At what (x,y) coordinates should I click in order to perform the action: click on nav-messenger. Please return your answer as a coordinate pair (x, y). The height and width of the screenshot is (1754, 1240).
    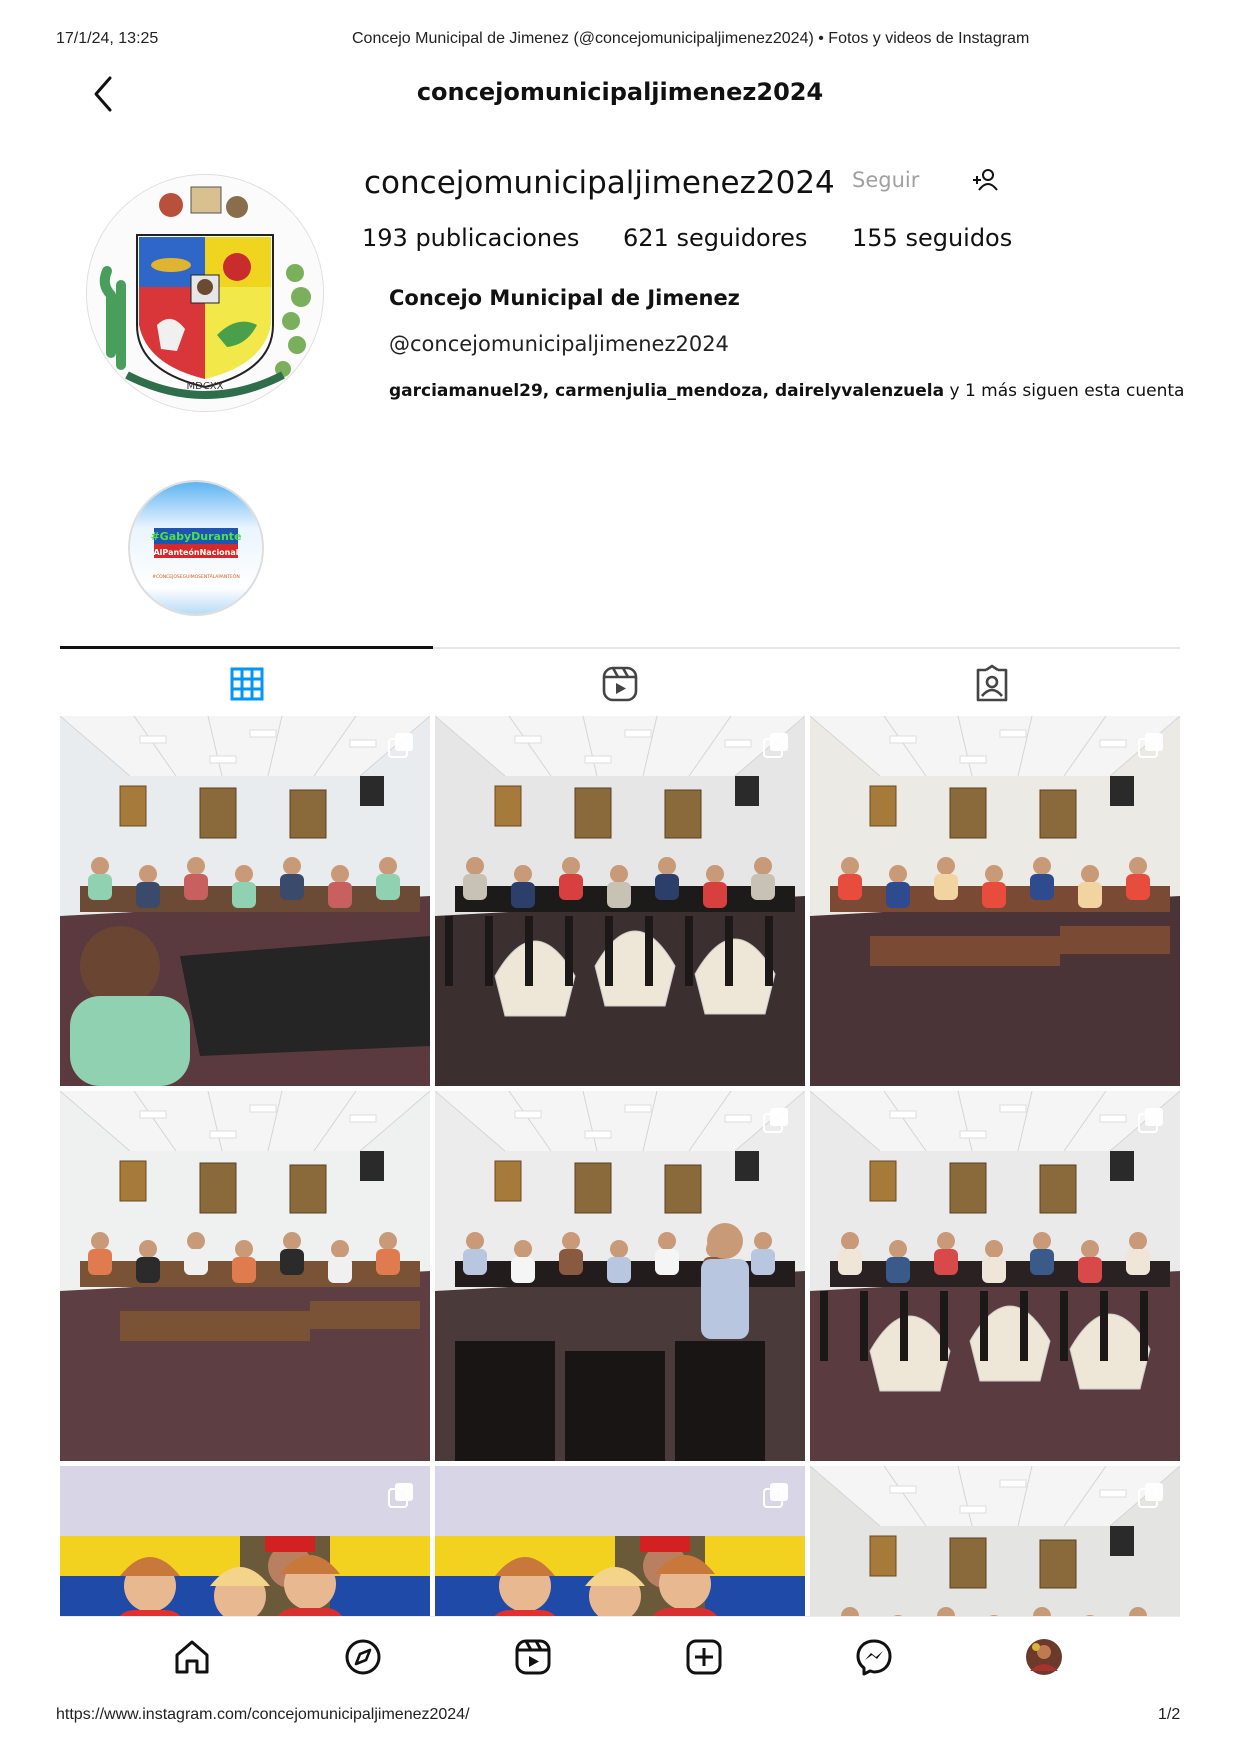
    Looking at the image, I should click on (874, 1657).